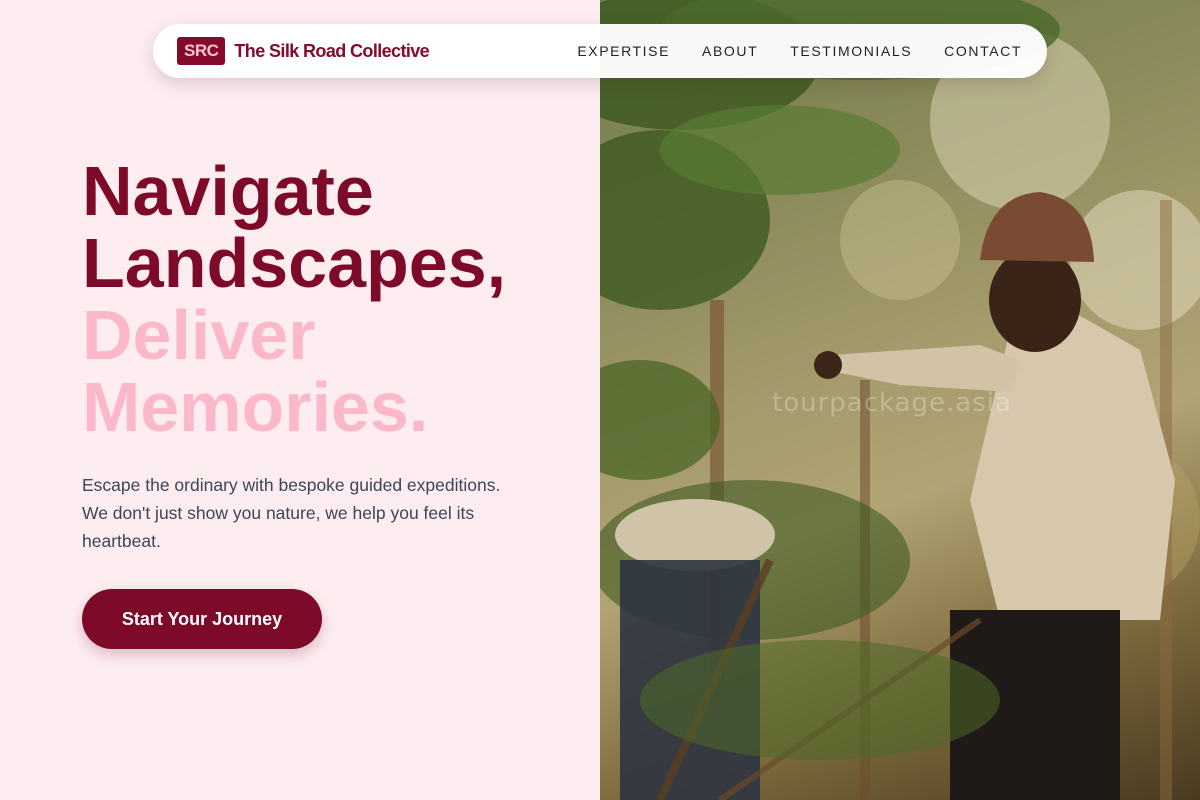 The width and height of the screenshot is (1200, 800). What do you see at coordinates (730, 51) in the screenshot?
I see `nav-link-about: ABOUT` at bounding box center [730, 51].